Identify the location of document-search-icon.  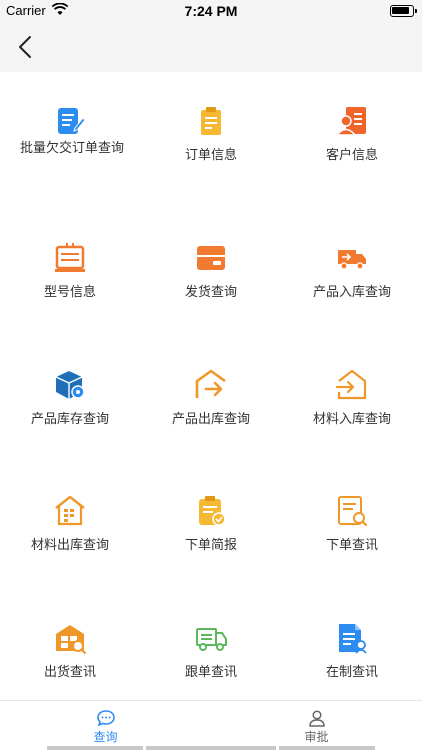
(353, 511).